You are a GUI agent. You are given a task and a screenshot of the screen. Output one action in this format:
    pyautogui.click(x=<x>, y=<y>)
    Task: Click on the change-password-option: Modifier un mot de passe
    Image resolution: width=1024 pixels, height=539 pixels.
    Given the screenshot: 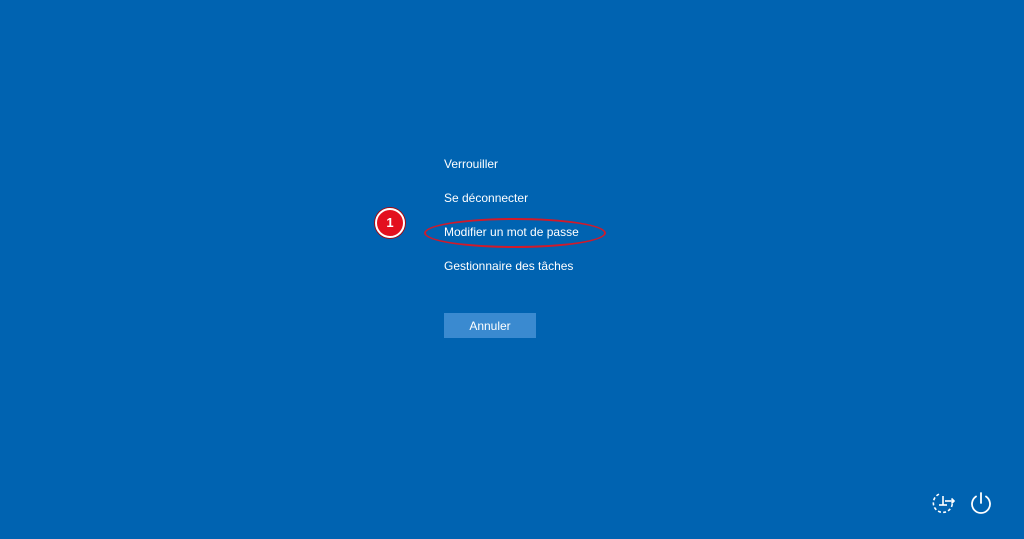 What is the action you would take?
    pyautogui.click(x=554, y=238)
    